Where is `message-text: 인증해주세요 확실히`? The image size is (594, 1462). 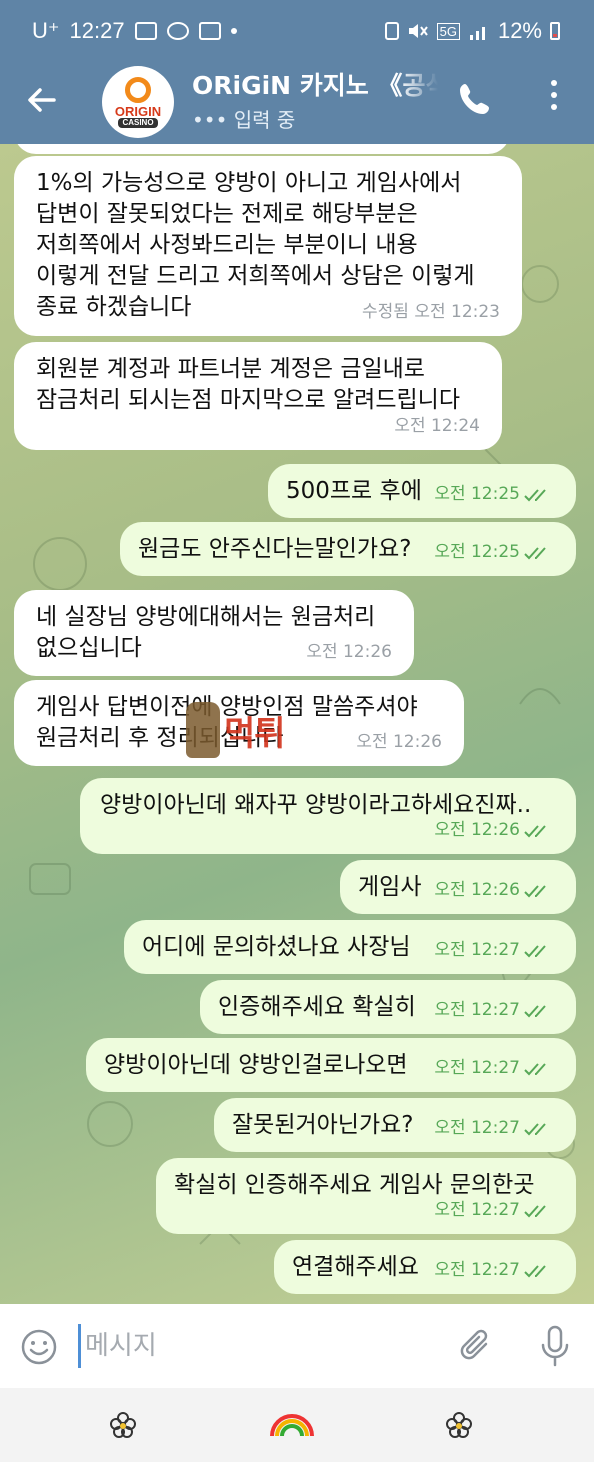 message-text: 인증해주세요 확실히 is located at coordinates (317, 1007).